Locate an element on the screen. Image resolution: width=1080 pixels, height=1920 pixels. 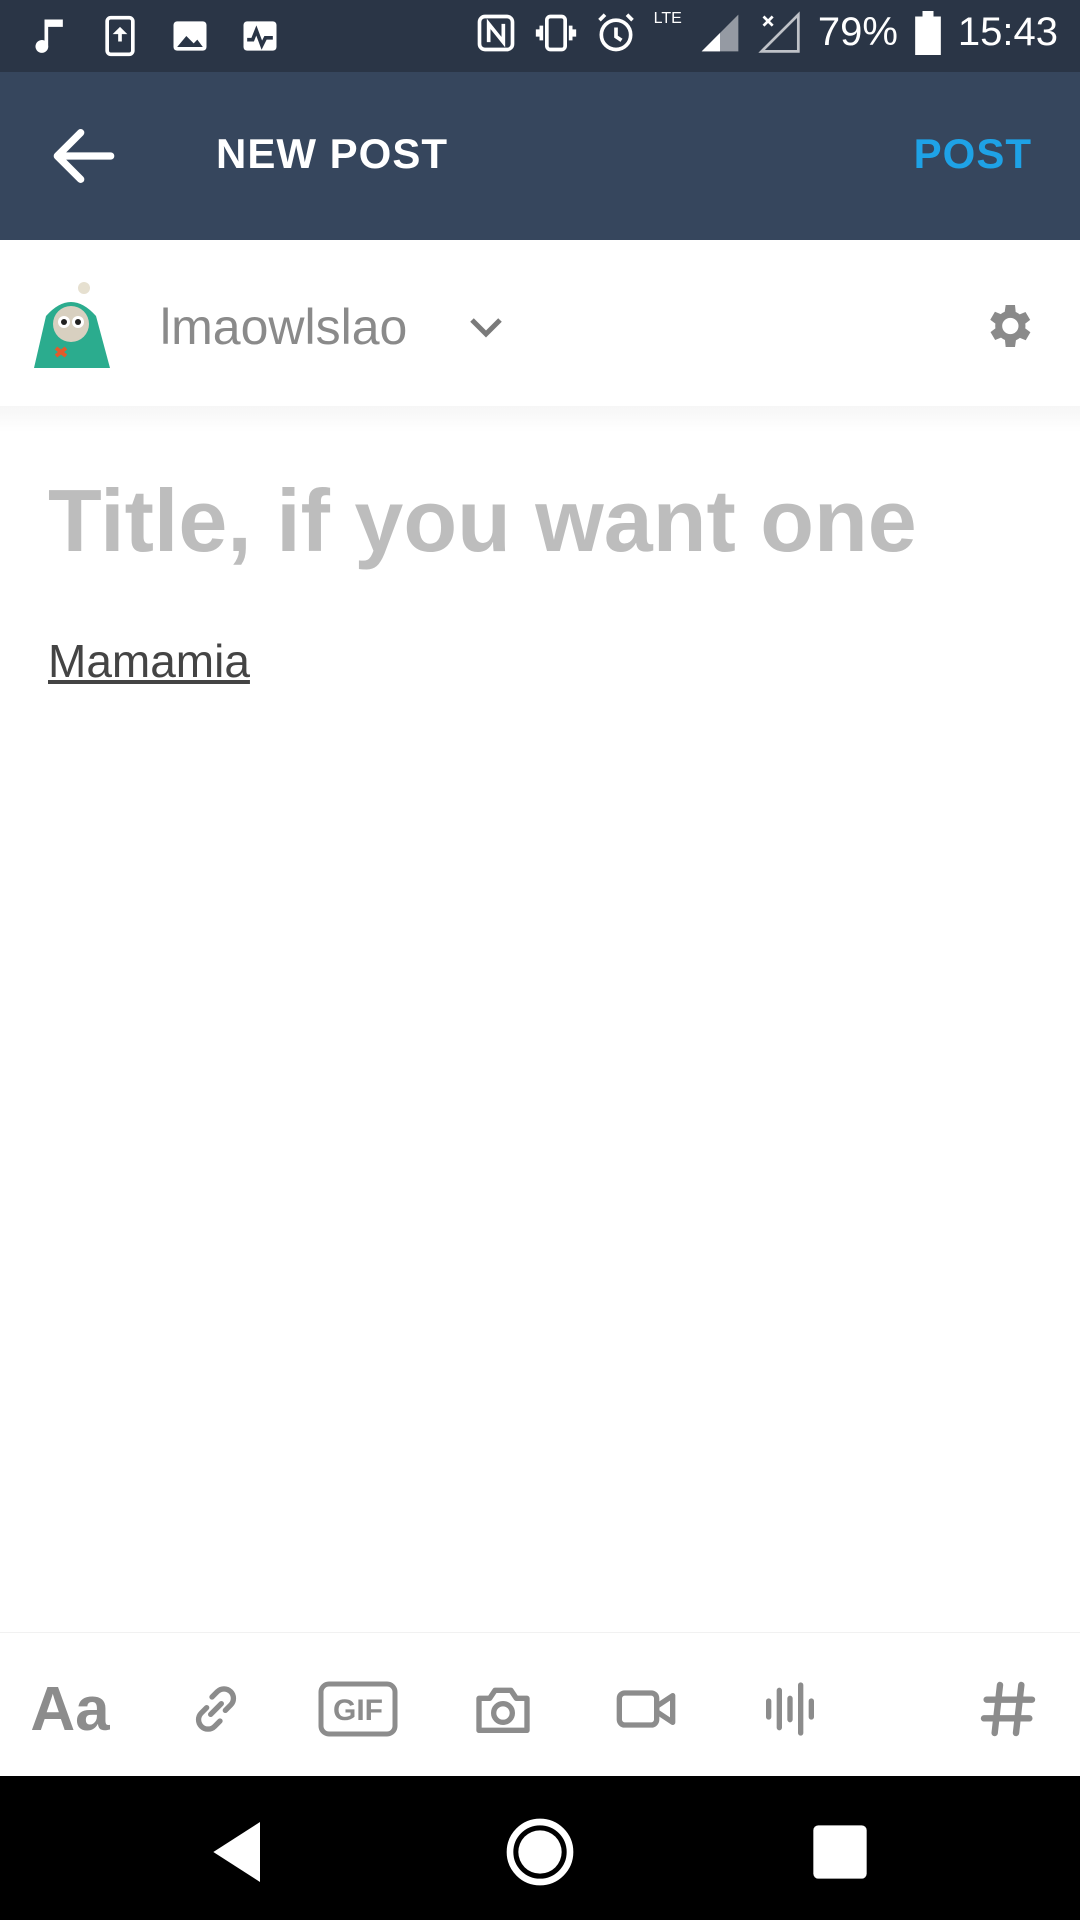
video-button is located at coordinates (646, 1709).